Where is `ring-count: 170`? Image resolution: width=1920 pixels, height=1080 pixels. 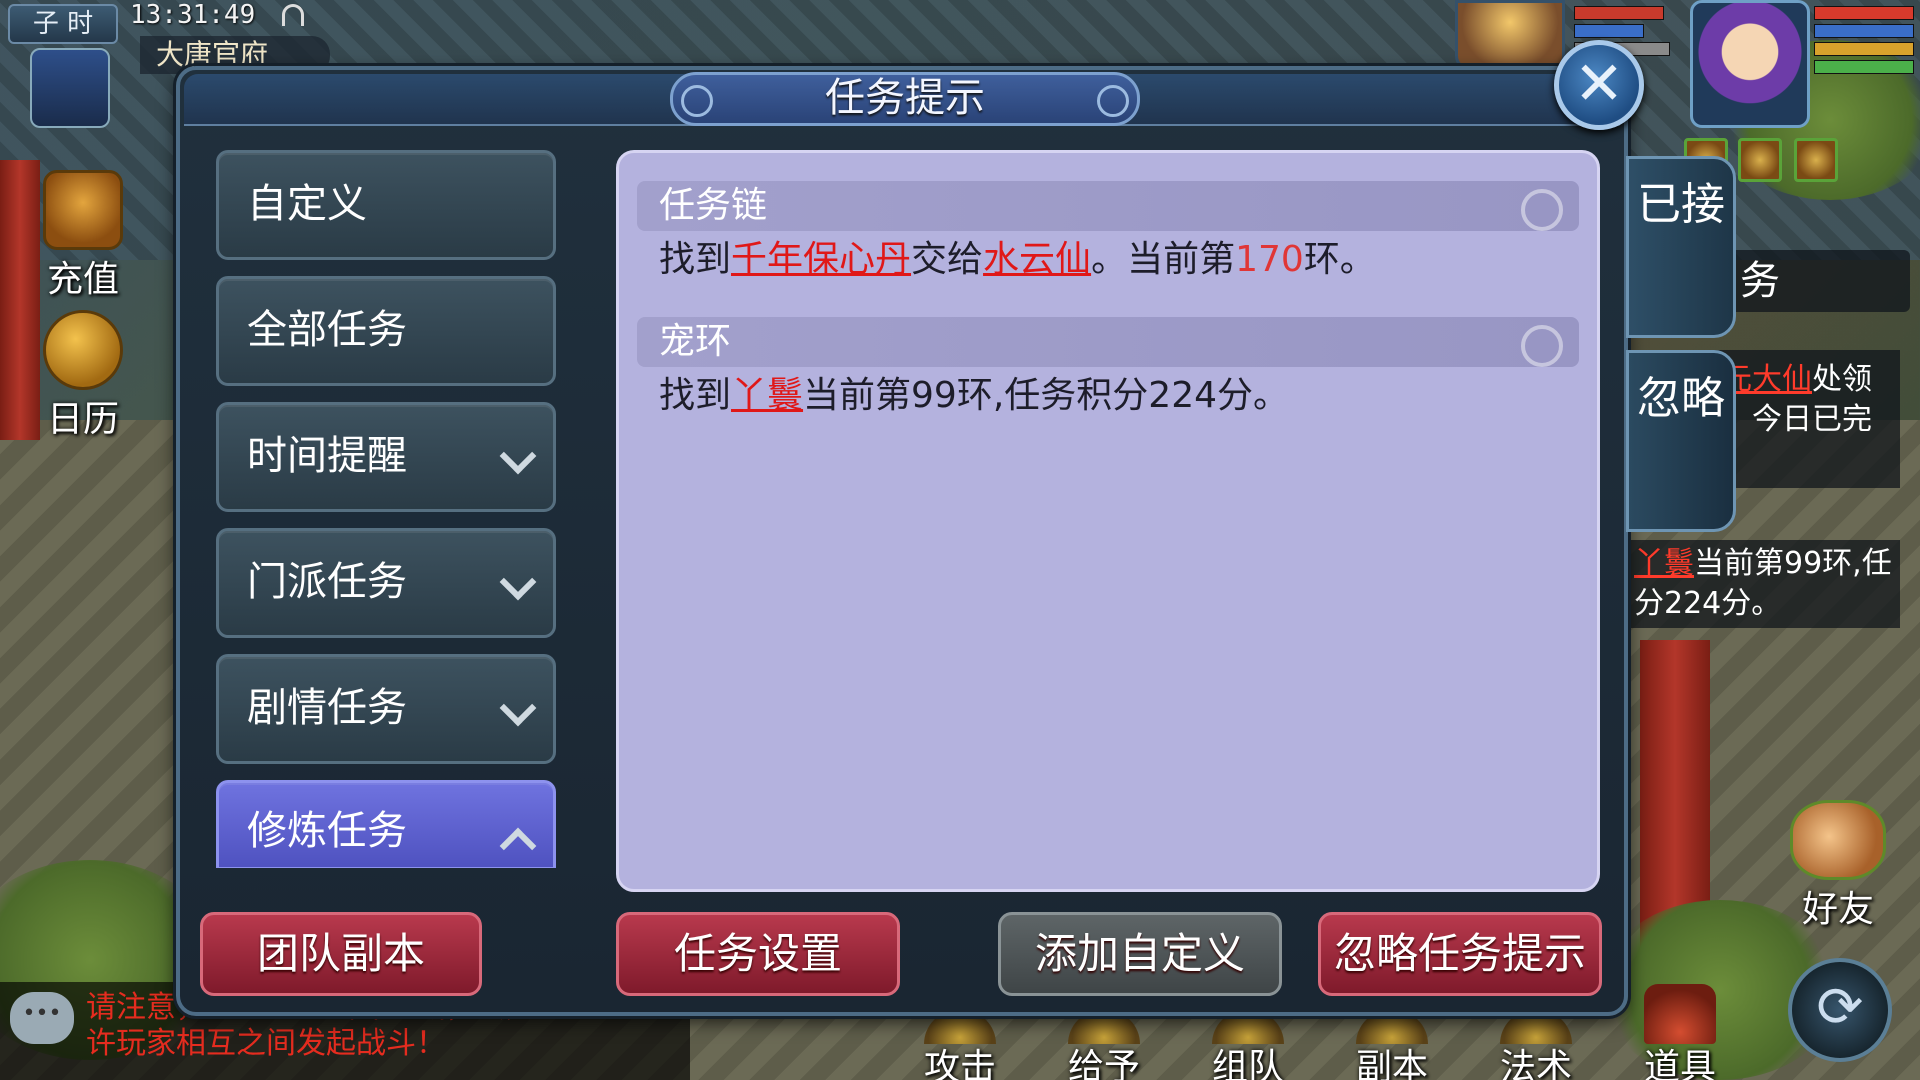 ring-count: 170 is located at coordinates (1269, 259).